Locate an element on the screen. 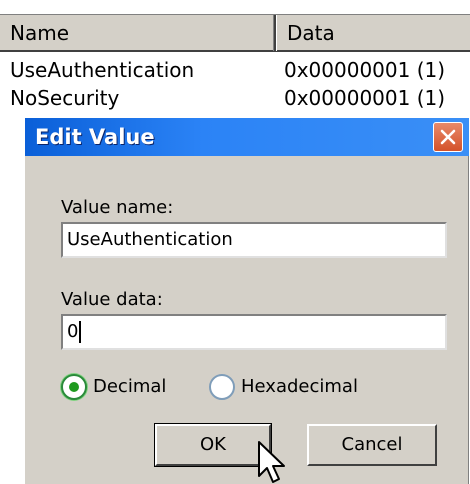 This screenshot has height=484, width=470. value-name-label: Value name: is located at coordinates (117, 207).